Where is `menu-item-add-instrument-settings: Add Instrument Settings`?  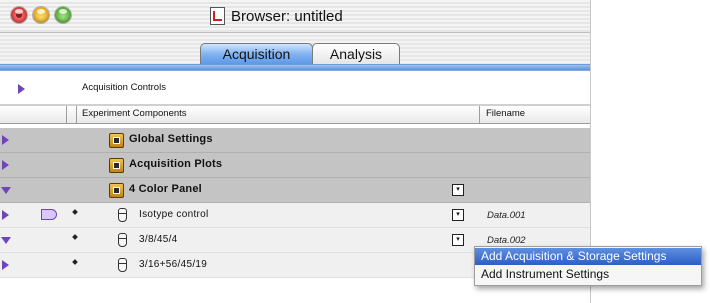
menu-item-add-instrument-settings: Add Instrument Settings is located at coordinates (588, 274).